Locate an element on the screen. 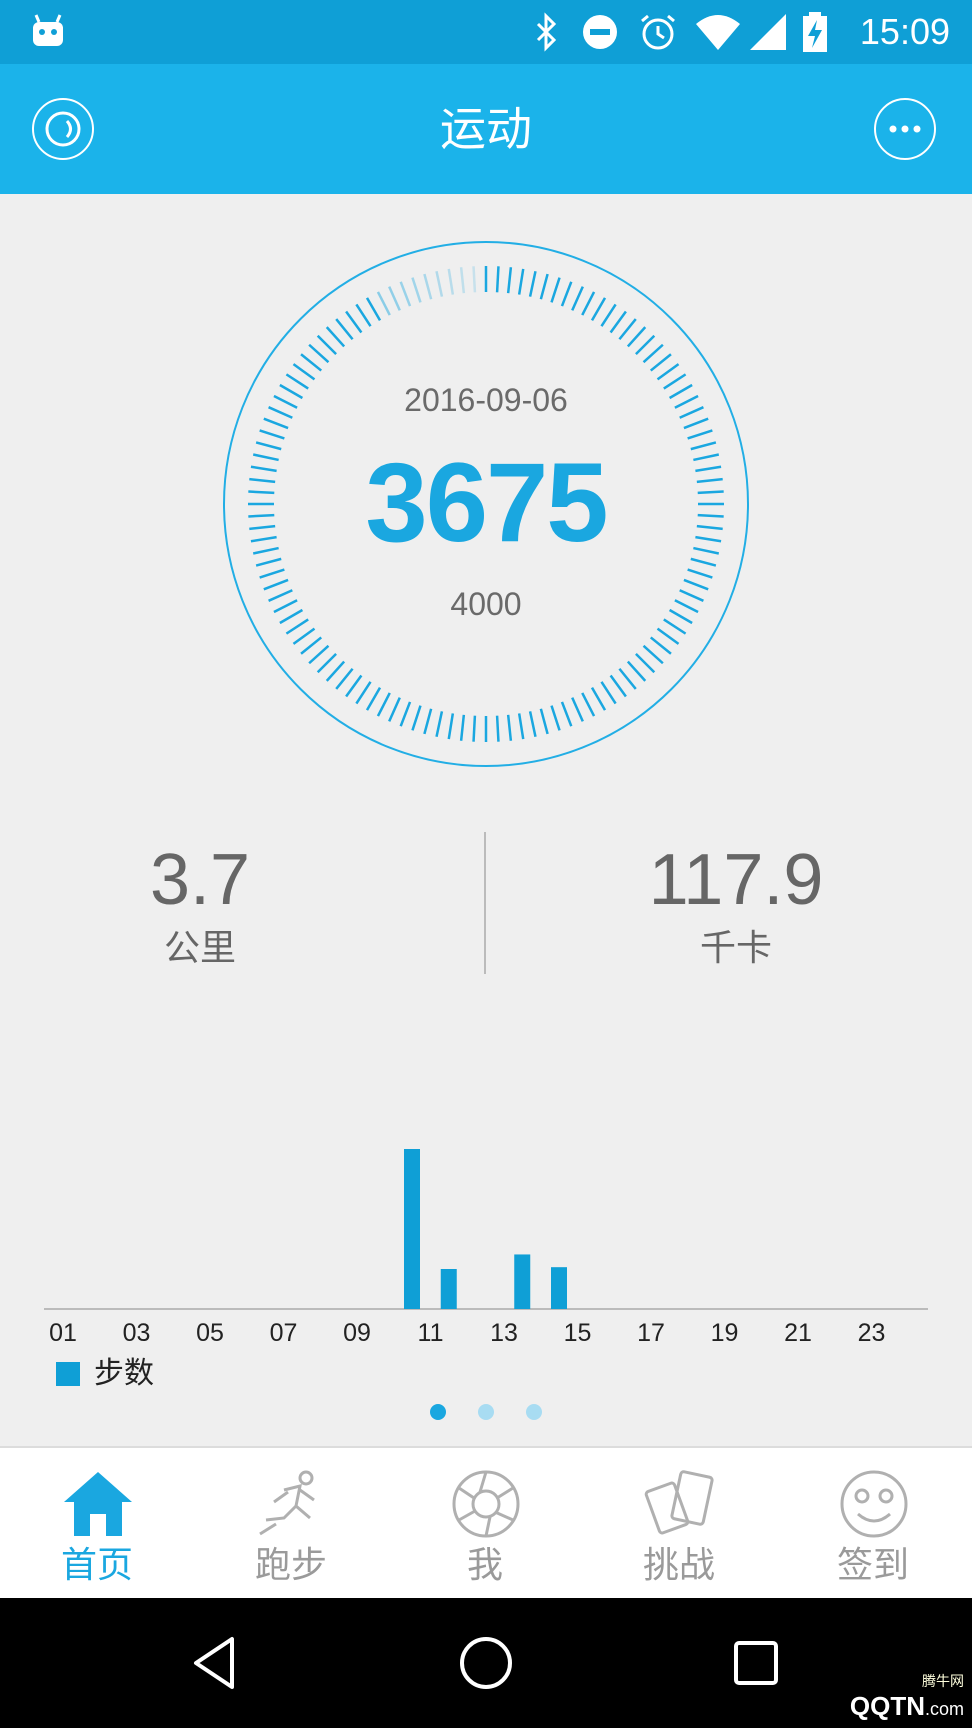 The width and height of the screenshot is (972, 1728). home-icon is located at coordinates (98, 1504).